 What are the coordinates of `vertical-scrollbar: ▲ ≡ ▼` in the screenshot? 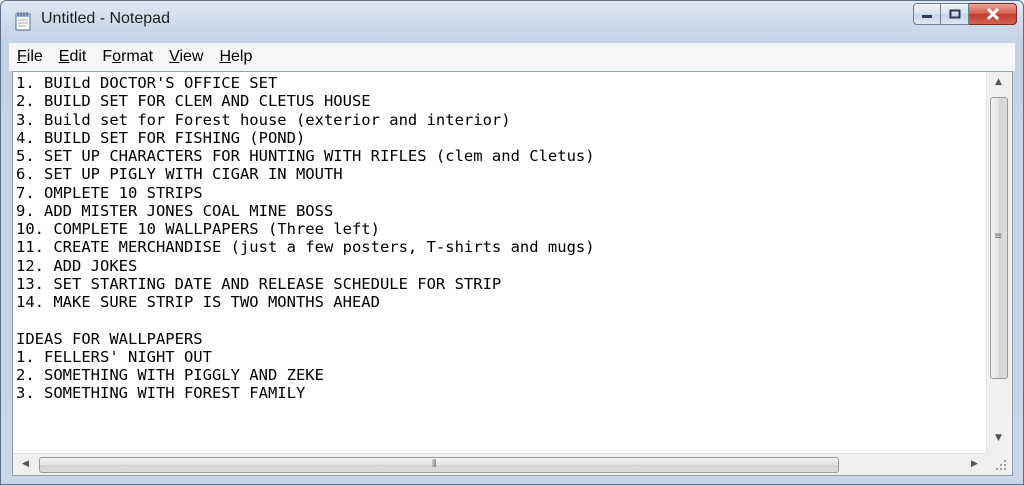 It's located at (999, 262).